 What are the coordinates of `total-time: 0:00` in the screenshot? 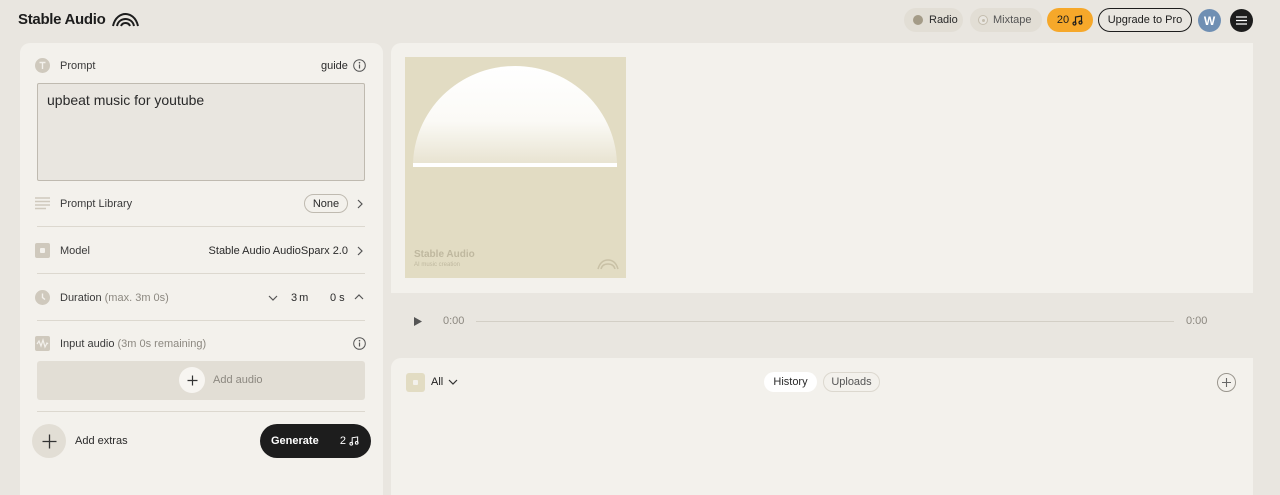 It's located at (1197, 321).